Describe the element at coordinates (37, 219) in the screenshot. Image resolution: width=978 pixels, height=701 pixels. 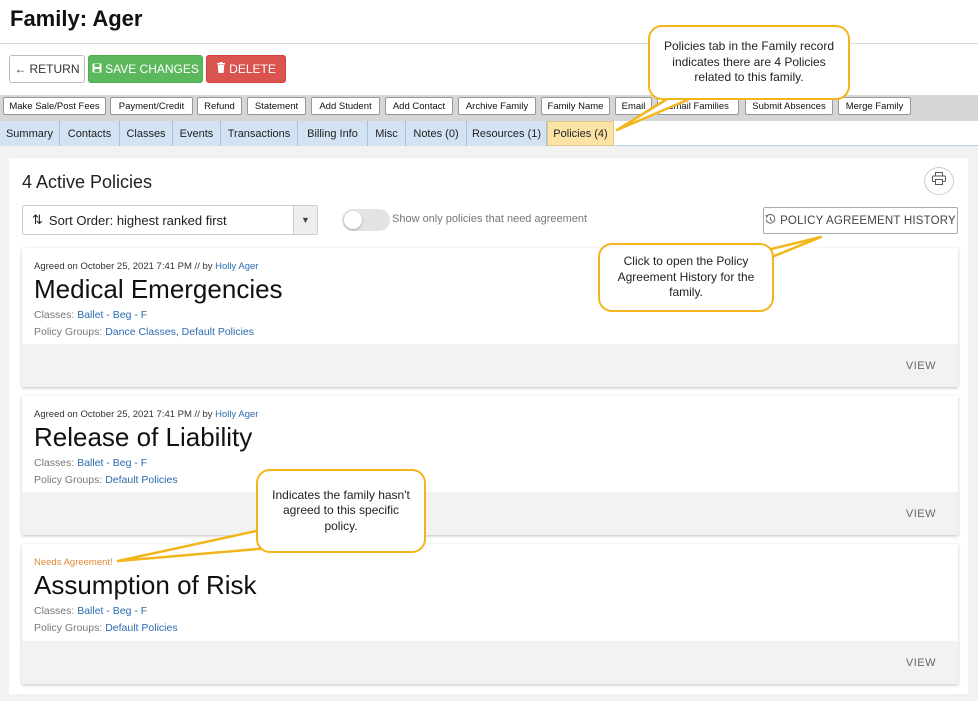
I see `sort-icon: ⇅` at that location.